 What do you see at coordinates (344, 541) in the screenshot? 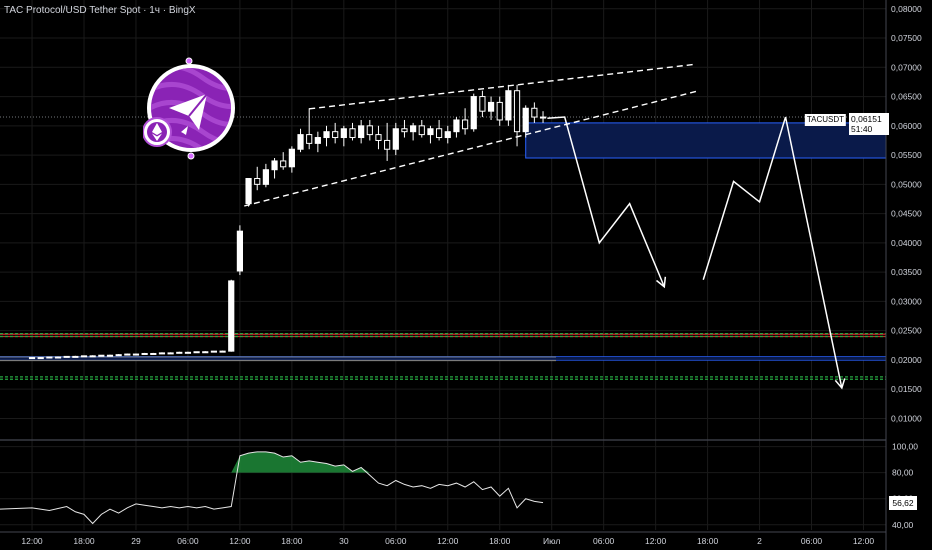
I see `time-tick-label: 30` at bounding box center [344, 541].